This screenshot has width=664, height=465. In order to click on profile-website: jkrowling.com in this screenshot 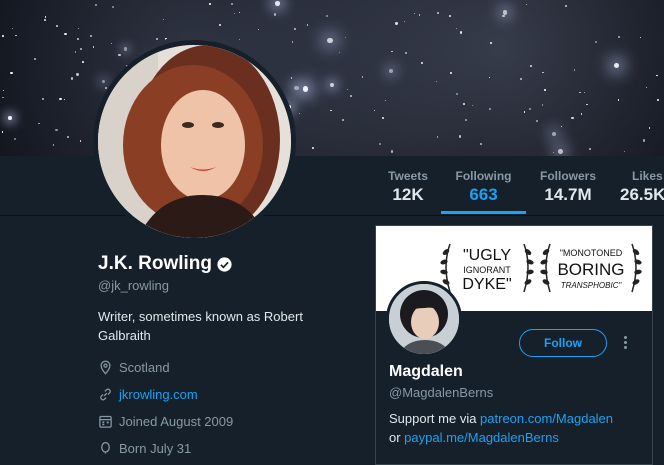, I will do `click(148, 394)`.